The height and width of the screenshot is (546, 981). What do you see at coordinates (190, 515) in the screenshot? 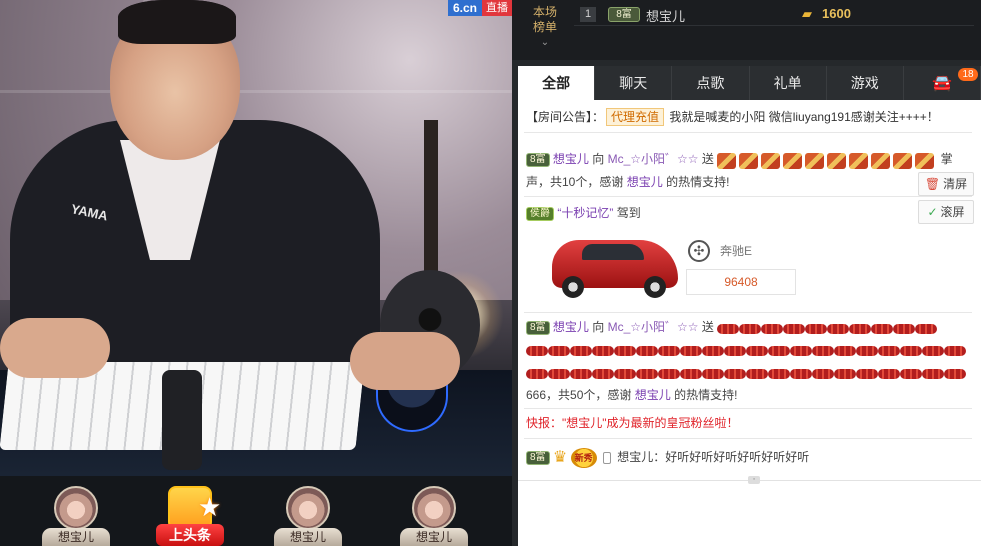
I see `headline-button: ★ 上头条` at bounding box center [190, 515].